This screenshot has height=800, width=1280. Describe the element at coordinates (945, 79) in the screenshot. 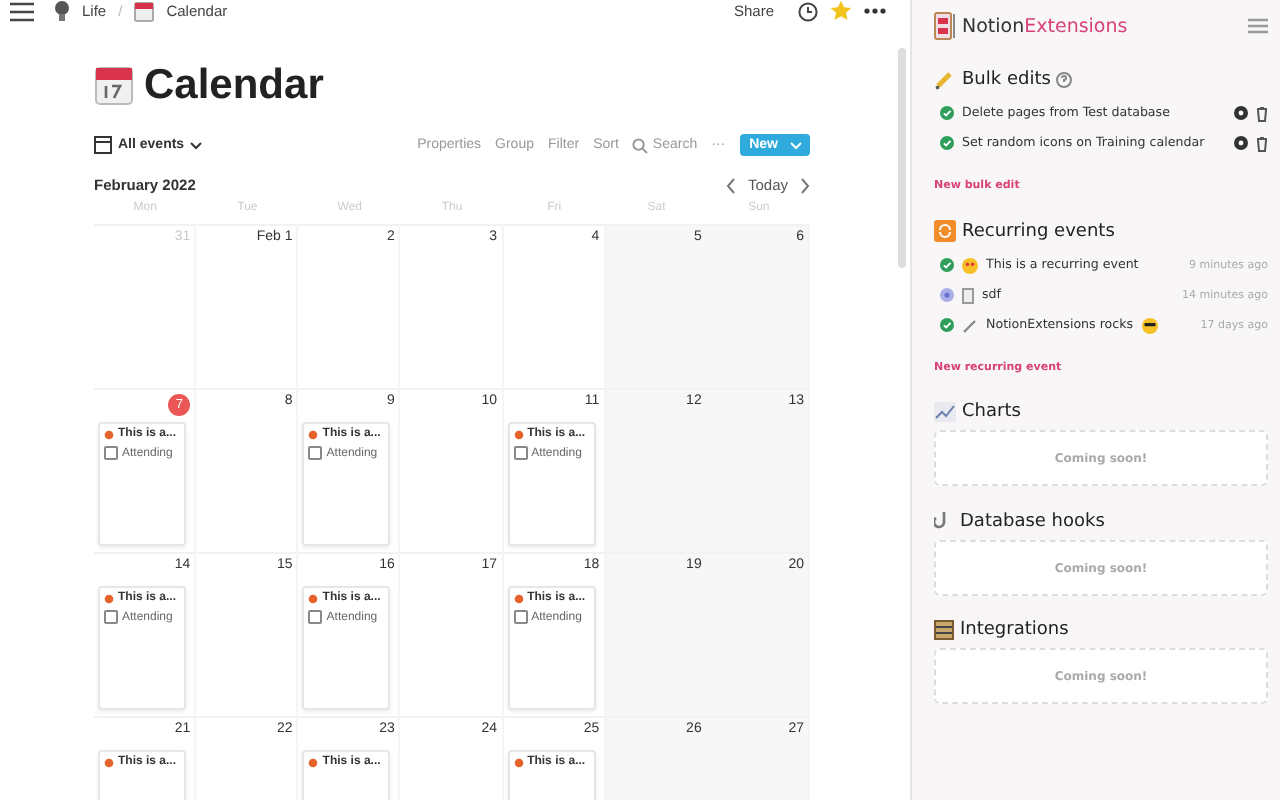

I see `pencil-icon` at that location.